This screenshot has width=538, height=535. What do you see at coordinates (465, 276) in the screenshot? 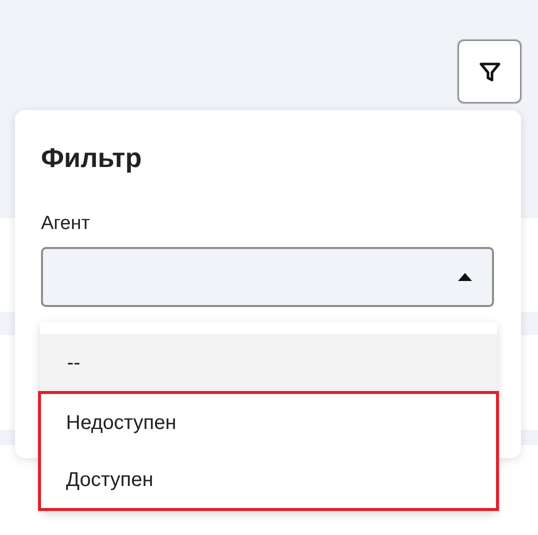
I see `caret-icon` at bounding box center [465, 276].